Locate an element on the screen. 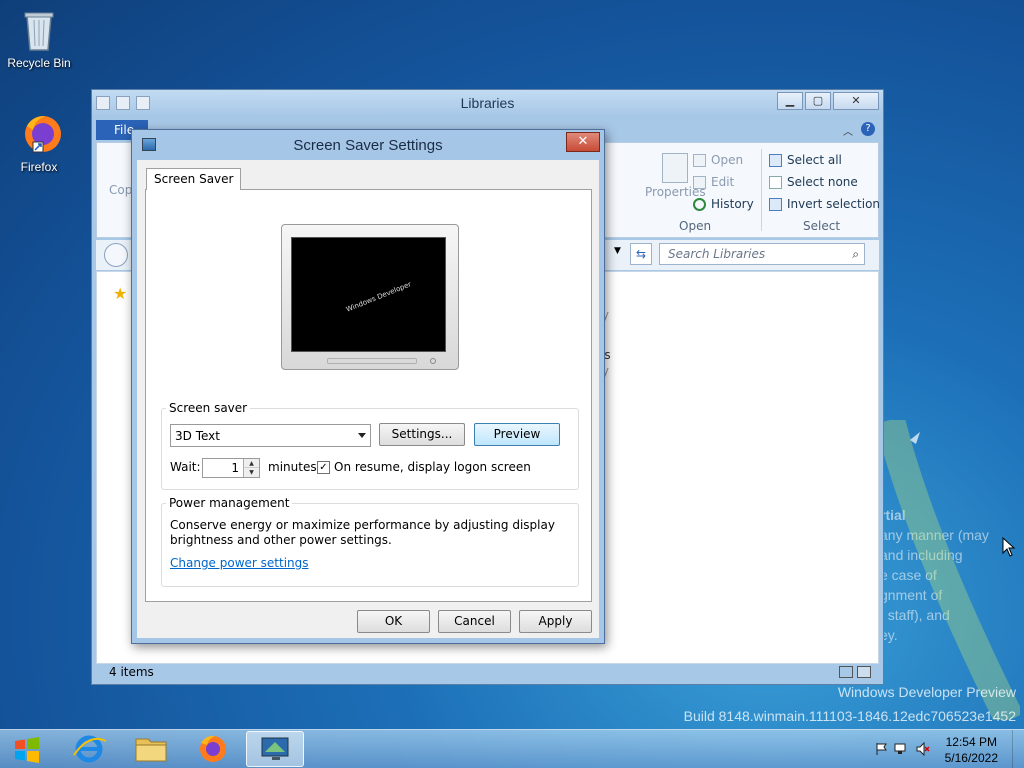 This screenshot has height=768, width=1024. folder-icon is located at coordinates (151, 750).